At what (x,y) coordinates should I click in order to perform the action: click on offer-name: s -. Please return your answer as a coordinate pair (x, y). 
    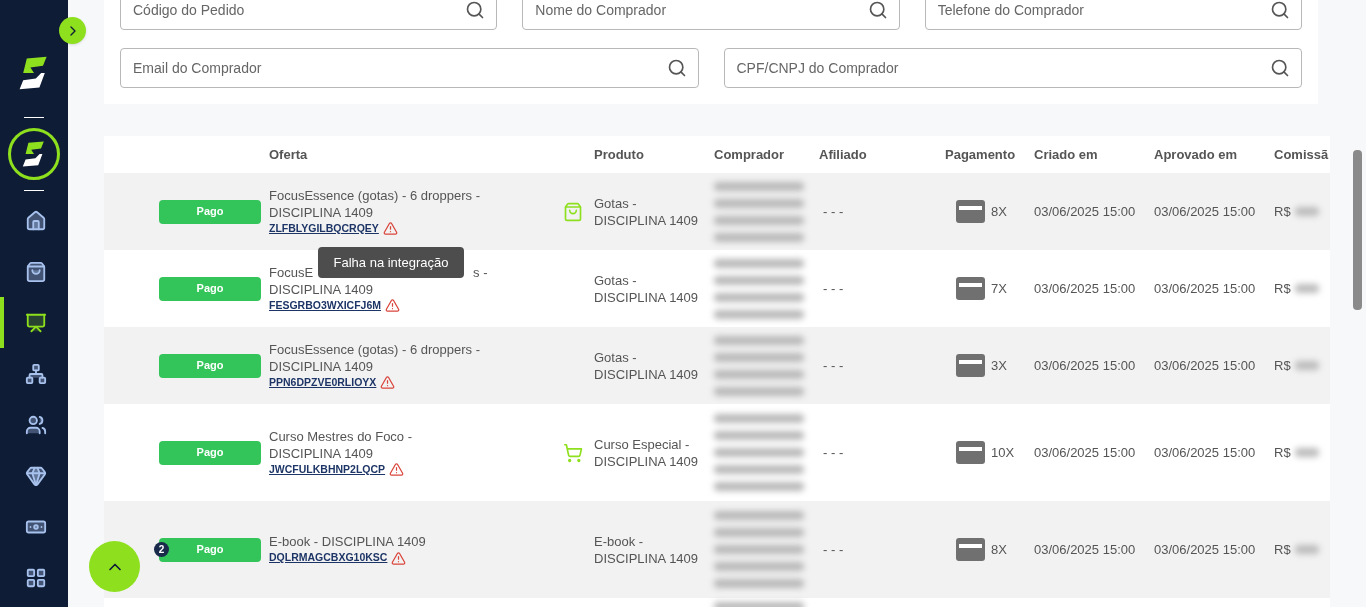
    Looking at the image, I should click on (480, 272).